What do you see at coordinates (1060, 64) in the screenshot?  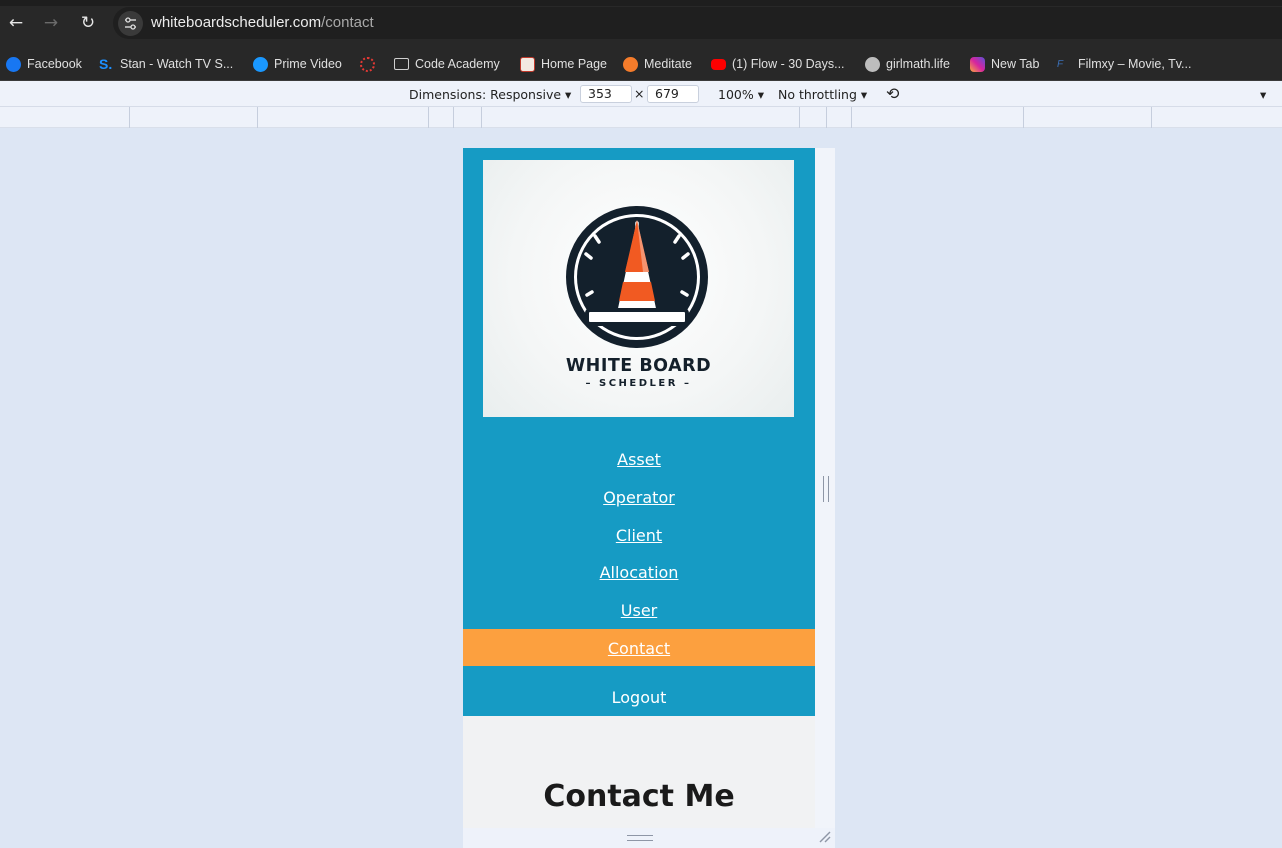 I see `filmxy-icon: F` at bounding box center [1060, 64].